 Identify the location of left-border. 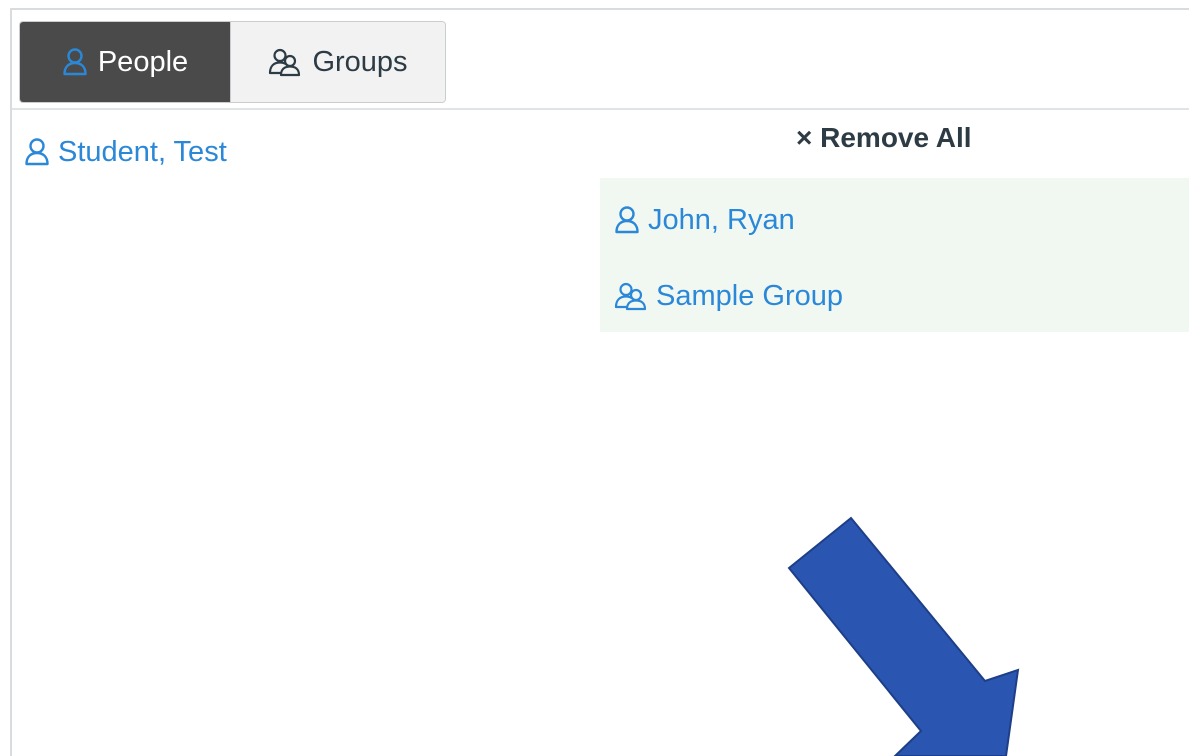
(11, 382).